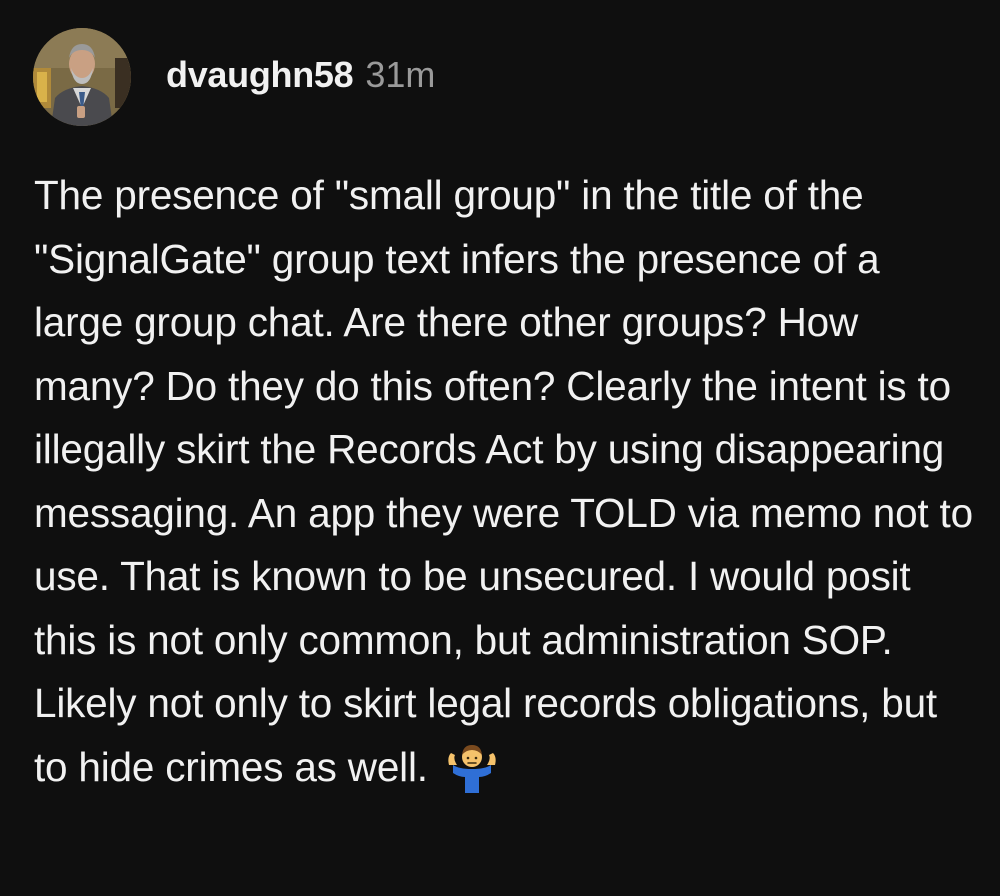 Image resolution: width=1000 pixels, height=896 pixels. Describe the element at coordinates (400, 74) in the screenshot. I see `timestamp: 31m` at that location.